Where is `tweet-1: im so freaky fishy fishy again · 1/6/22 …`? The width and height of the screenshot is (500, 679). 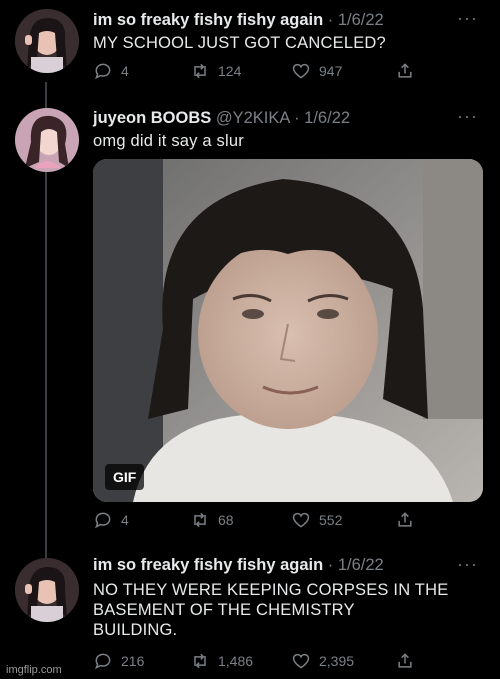 tweet-1: im so freaky fishy fishy again · 1/6/22 … is located at coordinates (250, 47).